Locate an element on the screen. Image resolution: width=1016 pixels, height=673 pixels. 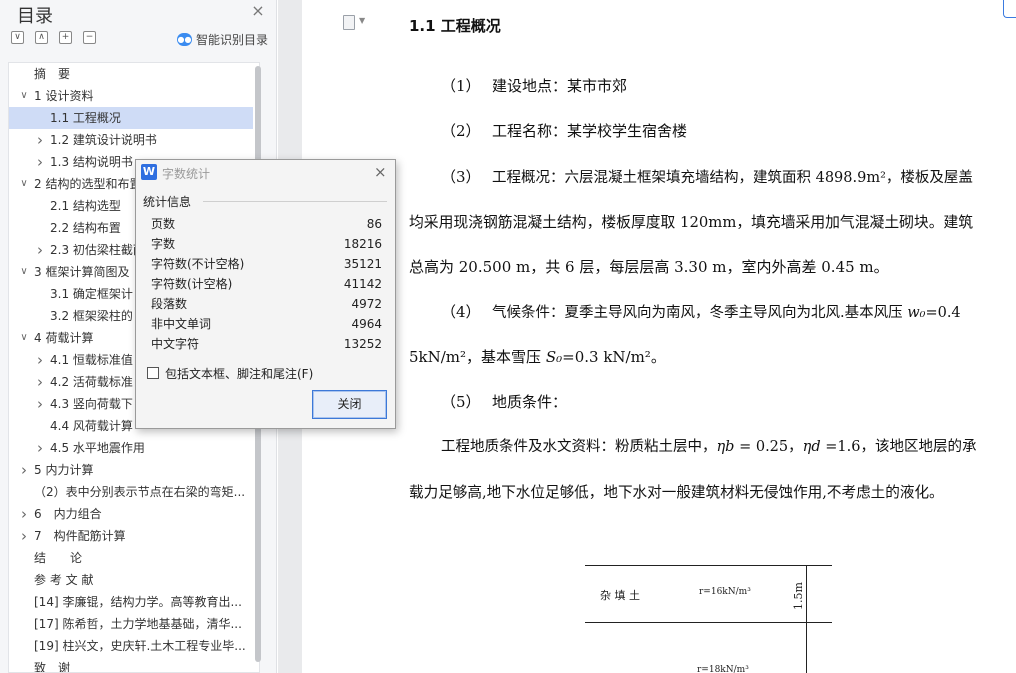
toc-item: 摘 要 is located at coordinates (131, 74).